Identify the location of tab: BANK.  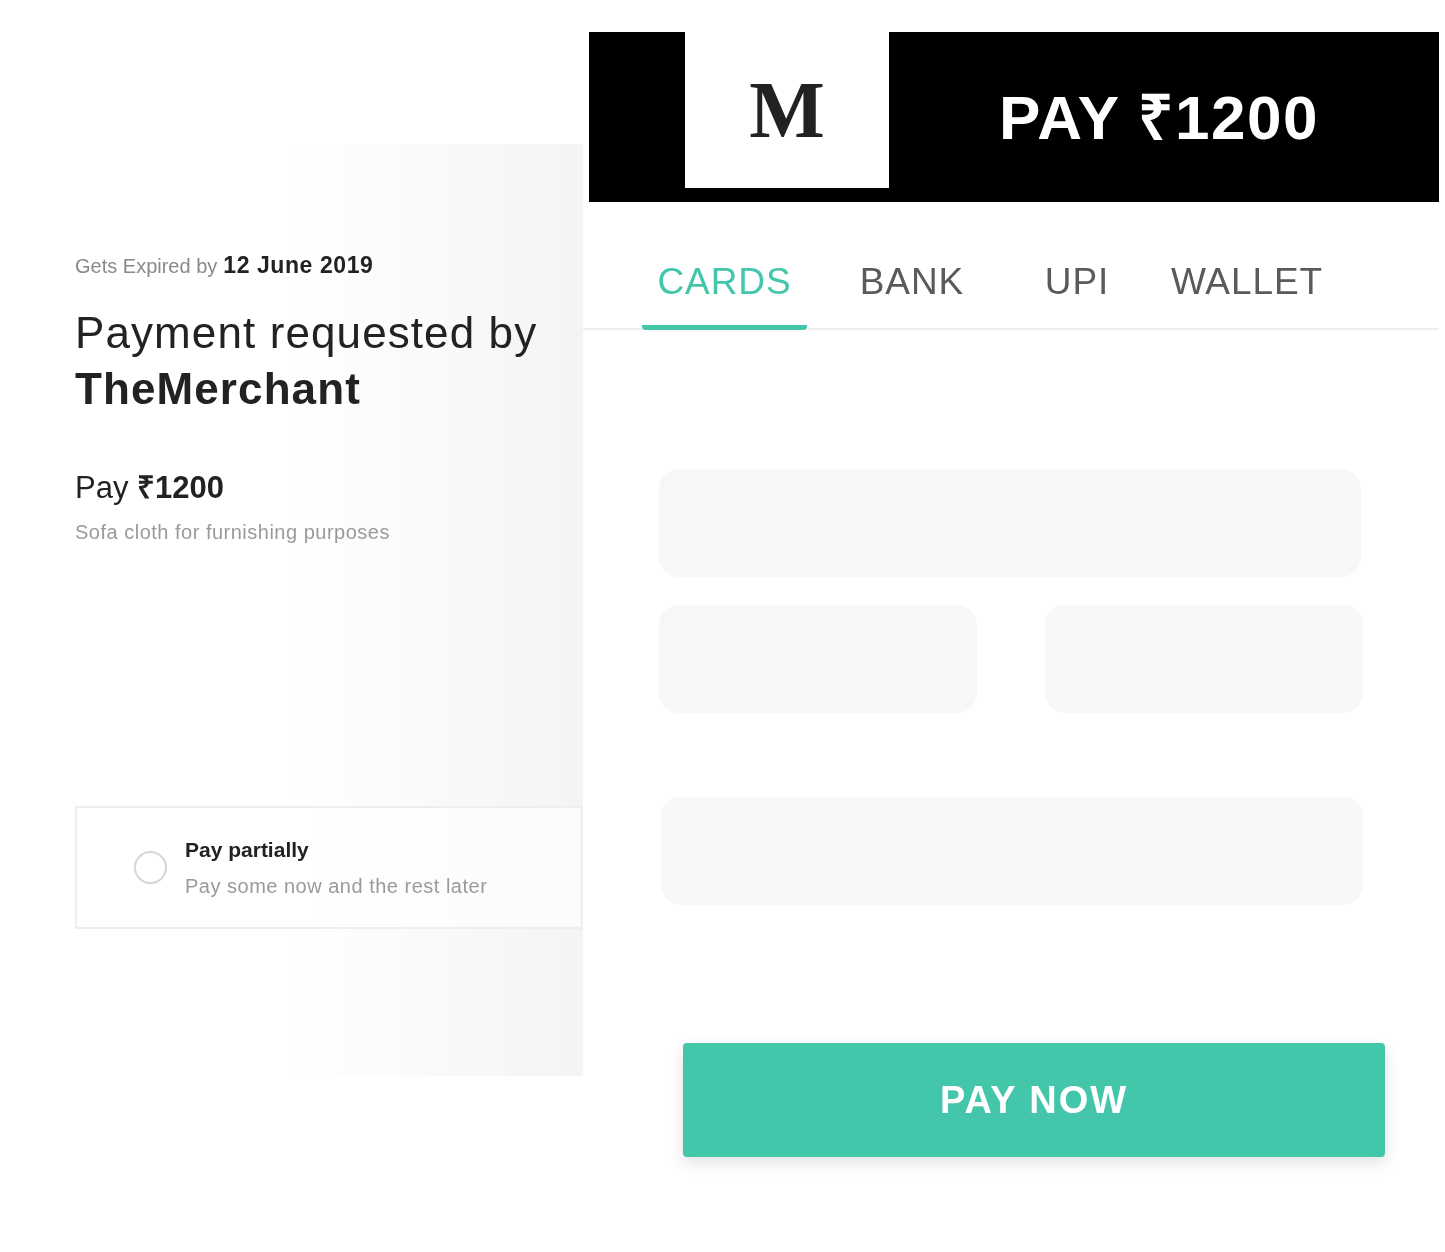
(912, 284).